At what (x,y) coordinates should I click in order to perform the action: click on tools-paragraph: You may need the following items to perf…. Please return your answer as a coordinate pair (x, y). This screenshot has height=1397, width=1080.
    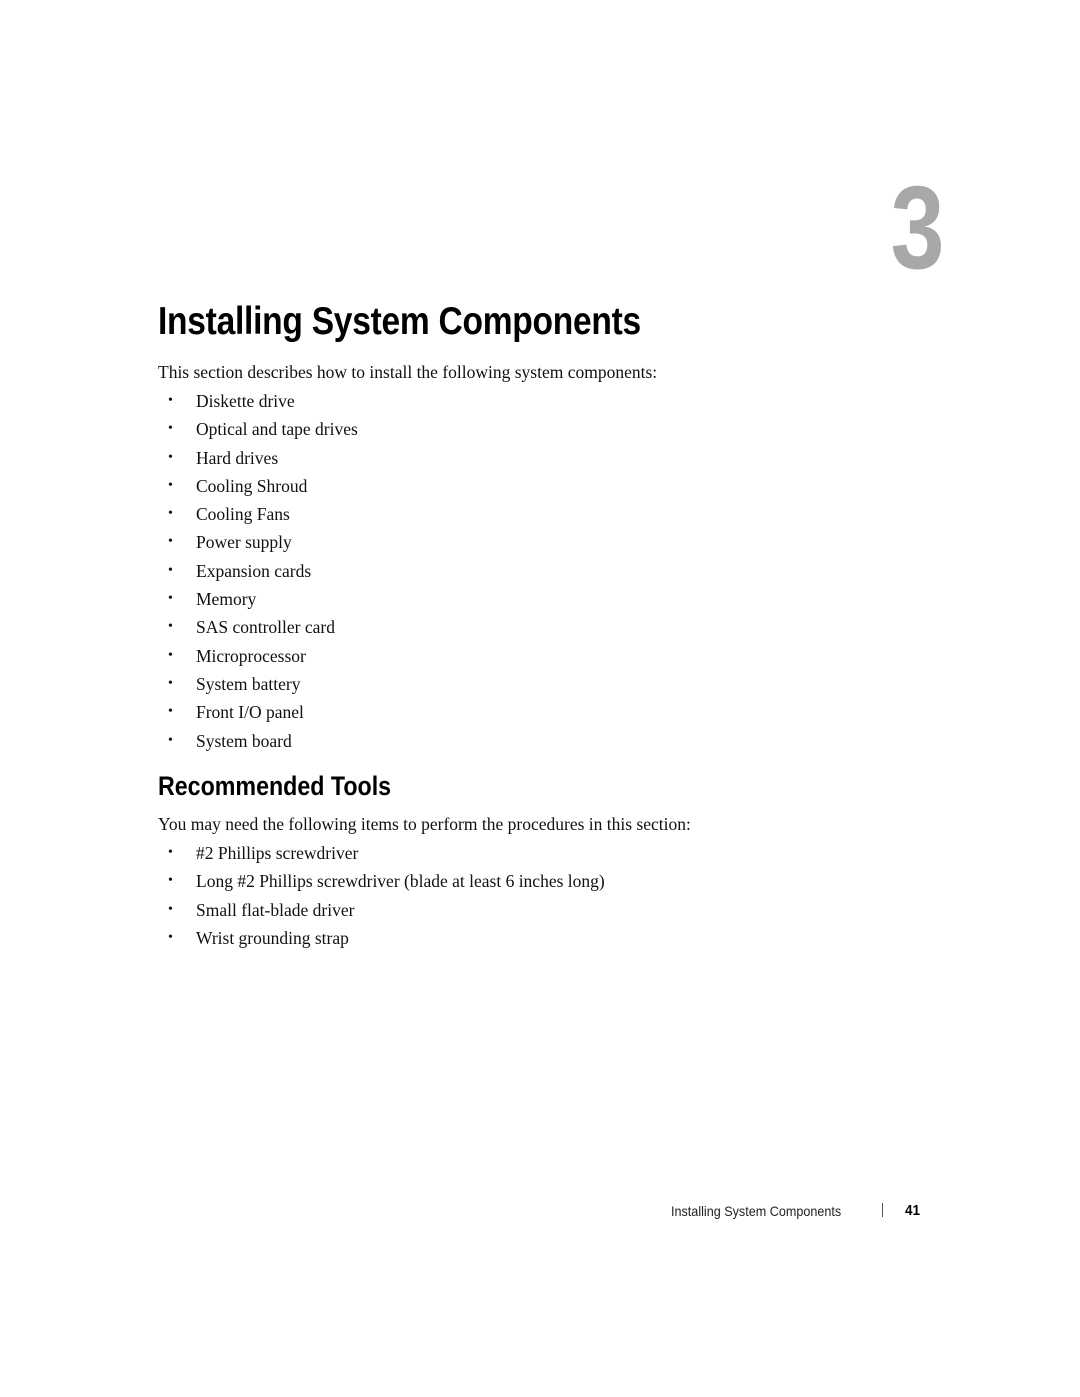
    Looking at the image, I should click on (424, 824).